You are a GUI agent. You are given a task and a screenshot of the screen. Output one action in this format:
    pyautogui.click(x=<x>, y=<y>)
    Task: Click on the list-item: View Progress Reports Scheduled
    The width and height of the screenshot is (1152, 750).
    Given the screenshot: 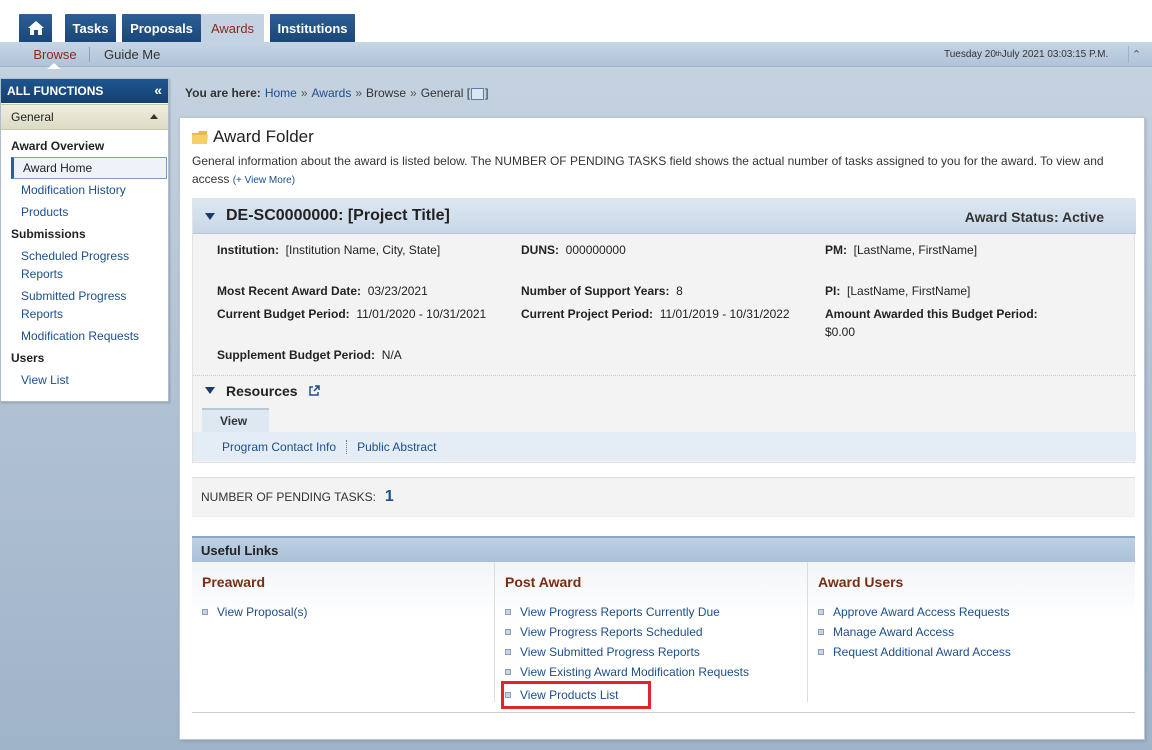 What is the action you would take?
    pyautogui.click(x=627, y=632)
    